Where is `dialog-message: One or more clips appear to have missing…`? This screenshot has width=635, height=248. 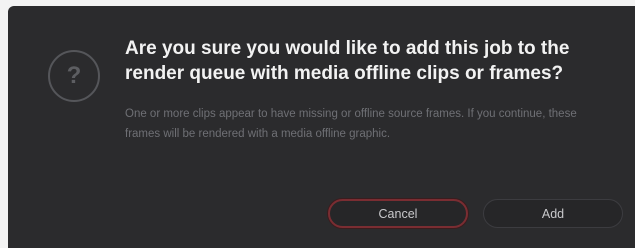 dialog-message: One or more clips appear to have missing… is located at coordinates (351, 124).